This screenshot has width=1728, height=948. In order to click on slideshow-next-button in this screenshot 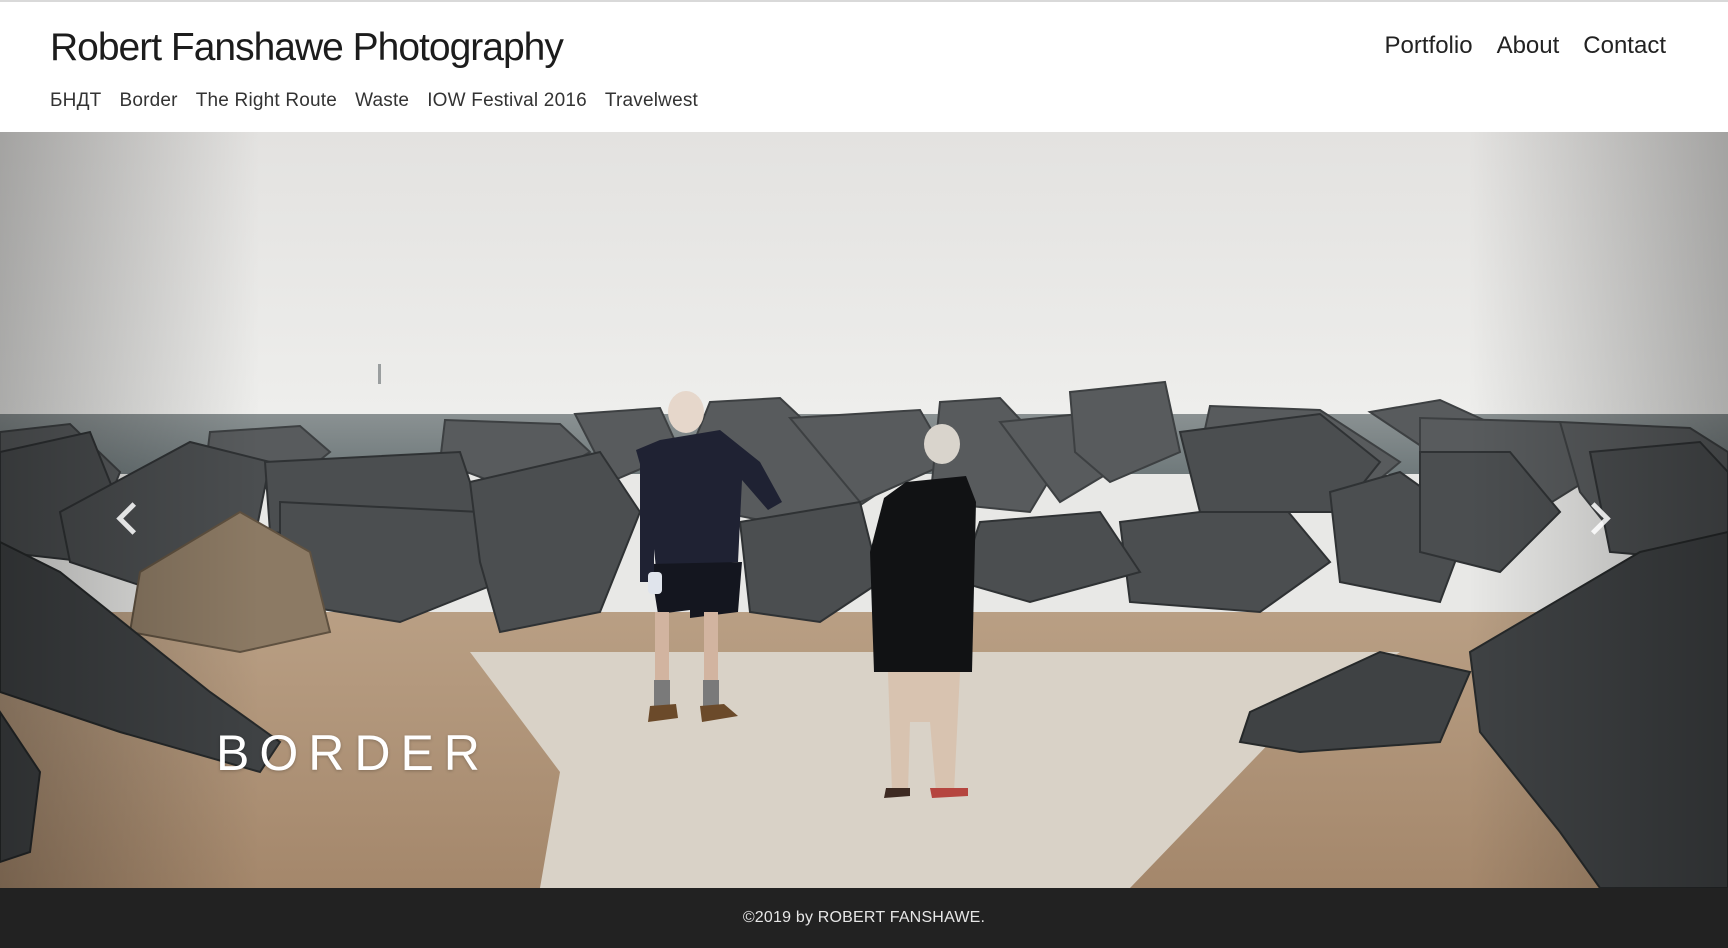, I will do `click(1594, 518)`.